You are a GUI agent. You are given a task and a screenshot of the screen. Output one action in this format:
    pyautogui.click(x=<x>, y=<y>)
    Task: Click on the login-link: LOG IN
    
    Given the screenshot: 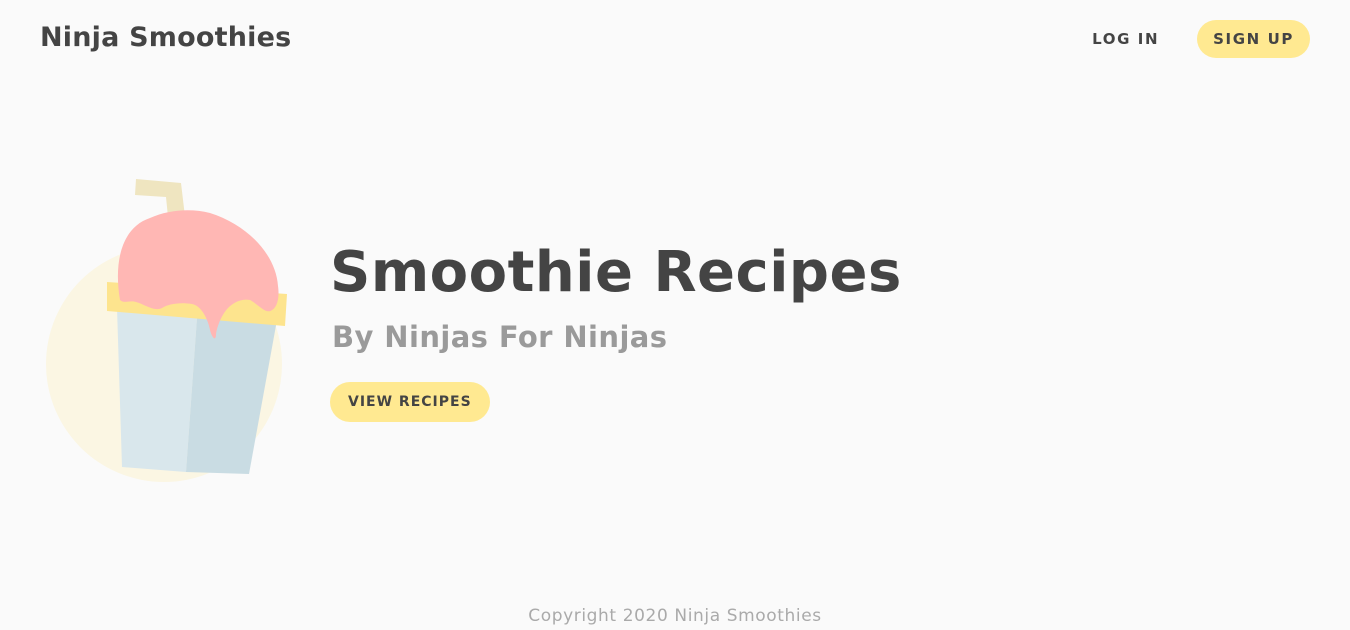 What is the action you would take?
    pyautogui.click(x=1125, y=39)
    